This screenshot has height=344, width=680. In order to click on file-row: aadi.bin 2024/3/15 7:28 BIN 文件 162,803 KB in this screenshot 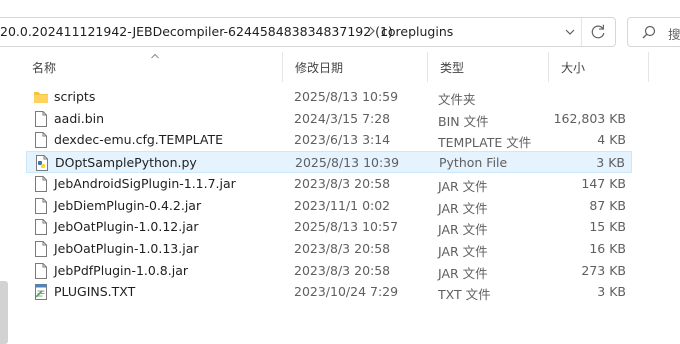, I will do `click(329, 119)`.